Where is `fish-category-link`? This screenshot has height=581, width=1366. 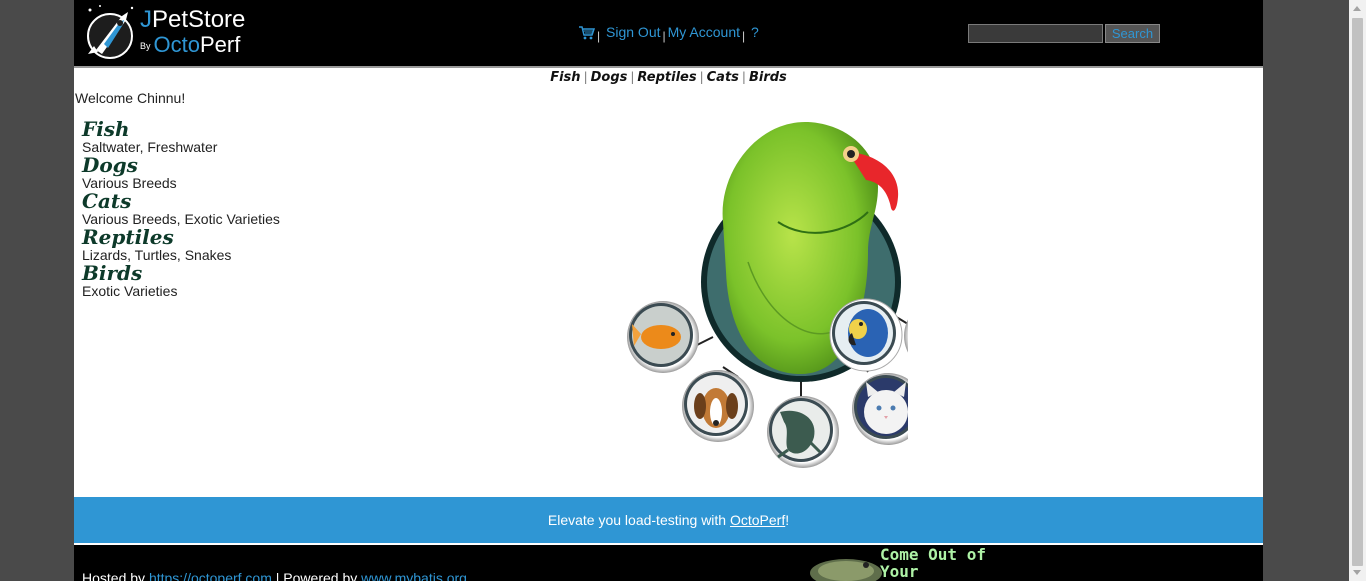
fish-category-link is located at coordinates (663, 337).